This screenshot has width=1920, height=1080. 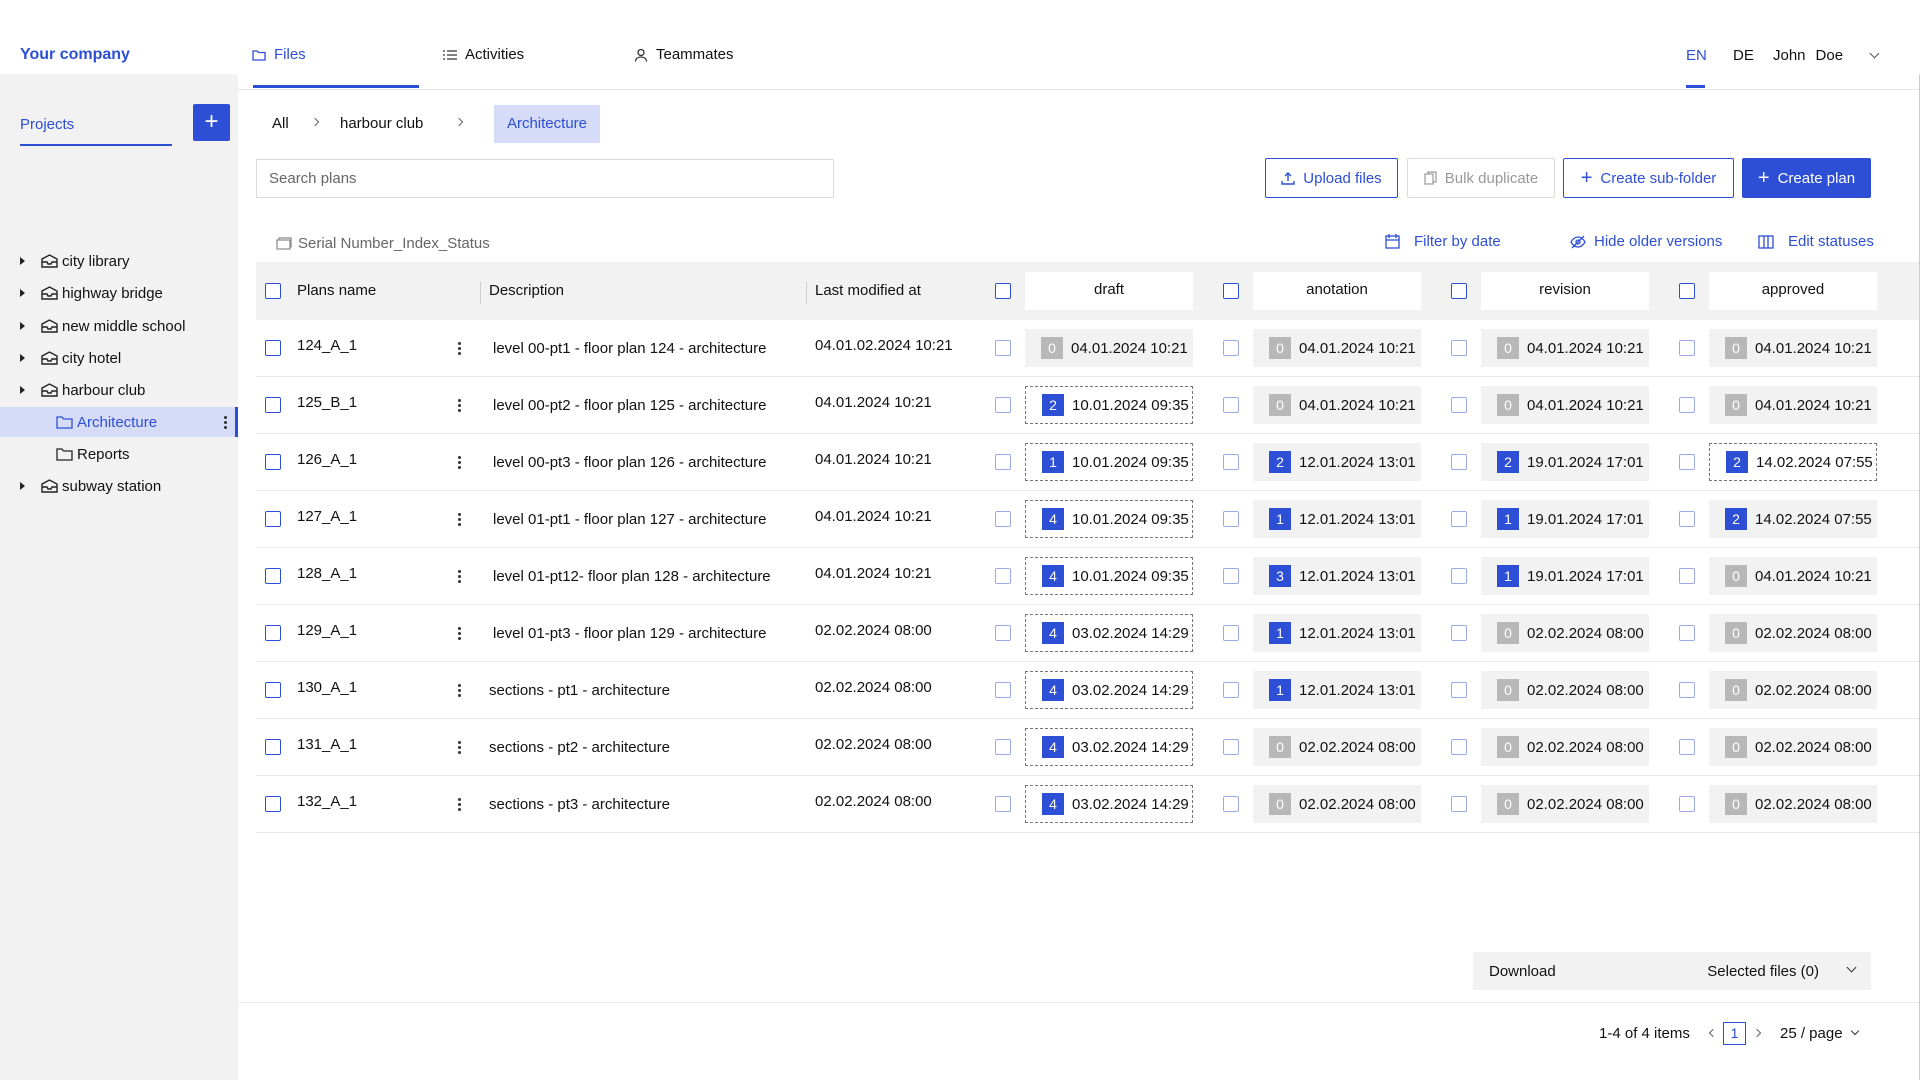 What do you see at coordinates (1646, 241) in the screenshot?
I see `hide-older-versions-button: Hide older versions` at bounding box center [1646, 241].